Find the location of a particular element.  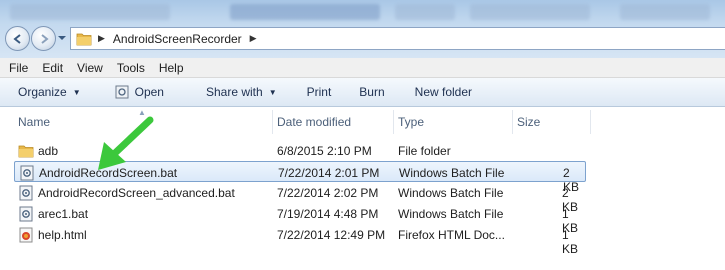

menu-help: Help is located at coordinates (171, 68).